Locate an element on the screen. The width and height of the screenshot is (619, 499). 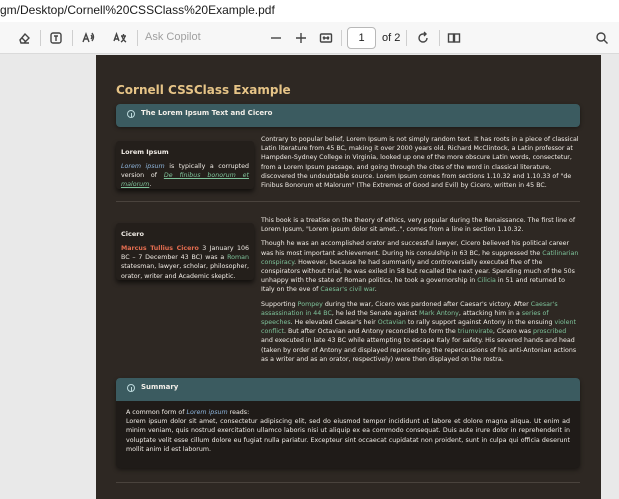
text-part: . is located at coordinates (375, 290).